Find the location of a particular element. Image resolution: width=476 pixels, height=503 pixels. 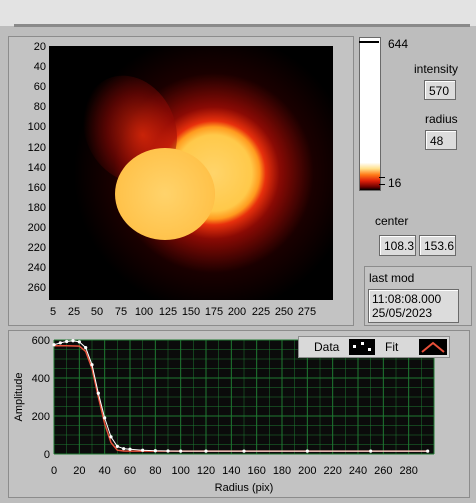

plot-y-ticks: 0 200 400 600 is located at coordinates (41, 398).